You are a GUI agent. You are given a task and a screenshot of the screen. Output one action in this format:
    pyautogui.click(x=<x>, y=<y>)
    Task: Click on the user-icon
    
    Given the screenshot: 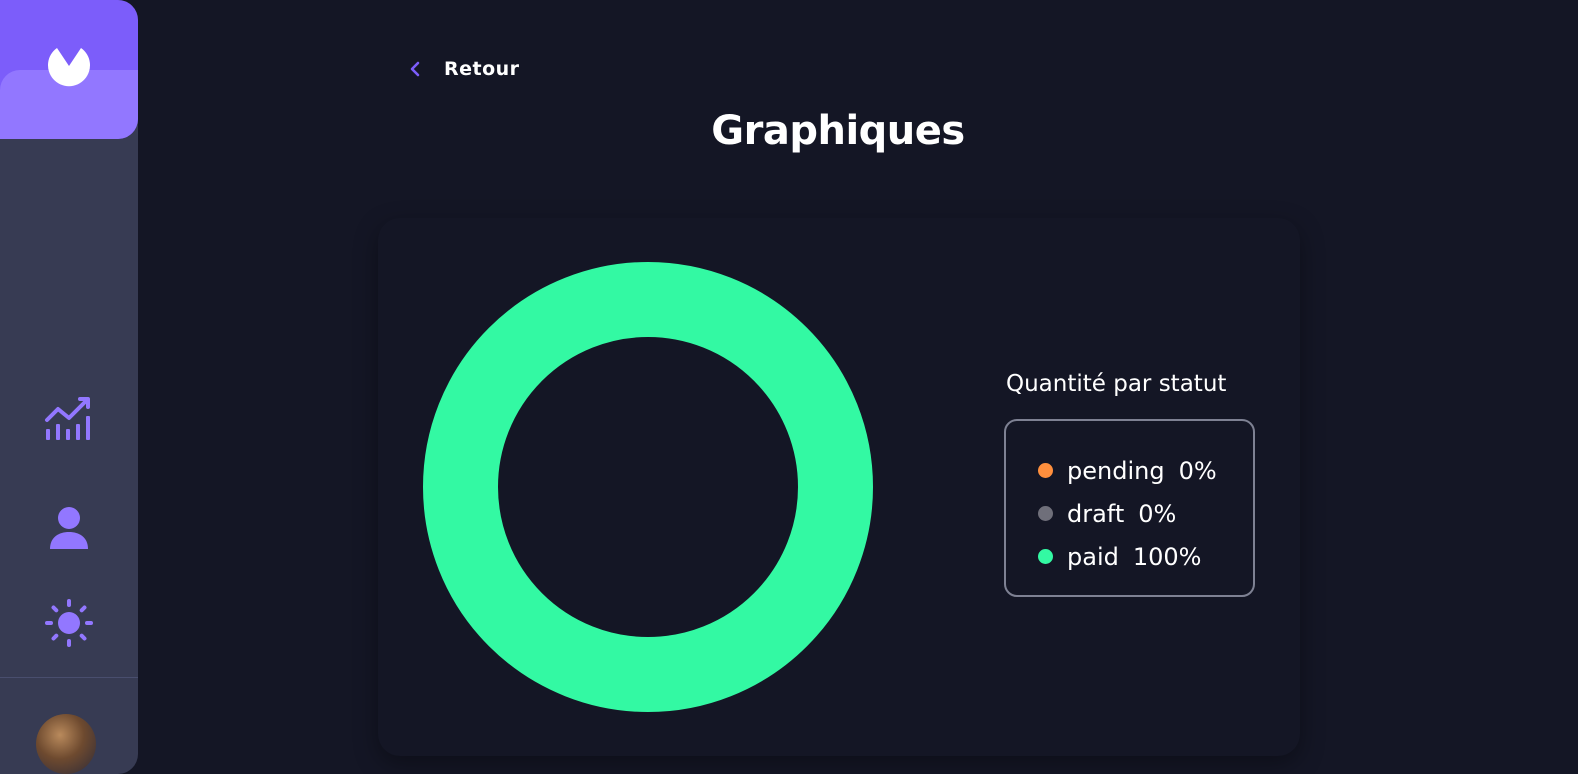 What is the action you would take?
    pyautogui.click(x=69, y=528)
    